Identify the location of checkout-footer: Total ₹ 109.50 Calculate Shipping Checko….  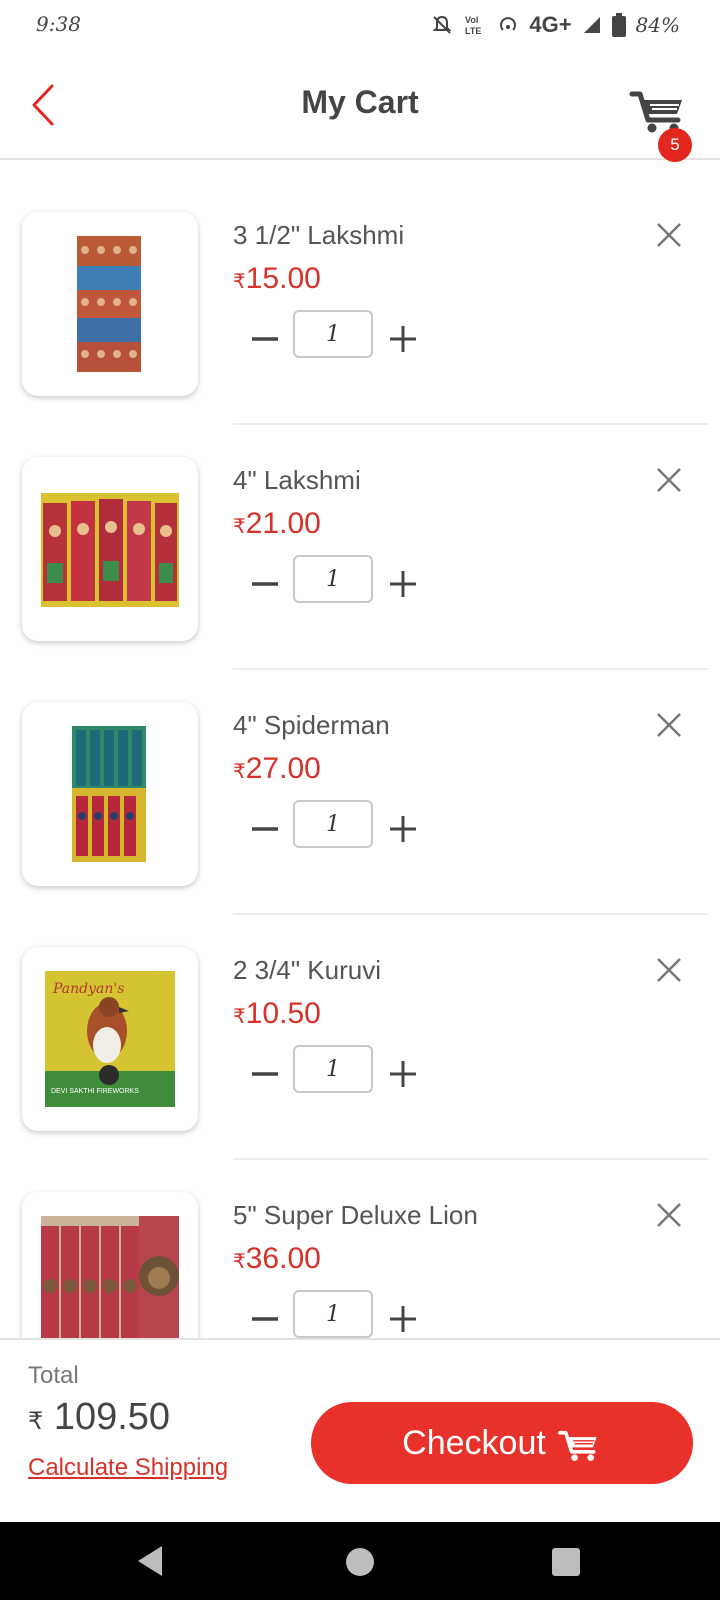
(360, 1431).